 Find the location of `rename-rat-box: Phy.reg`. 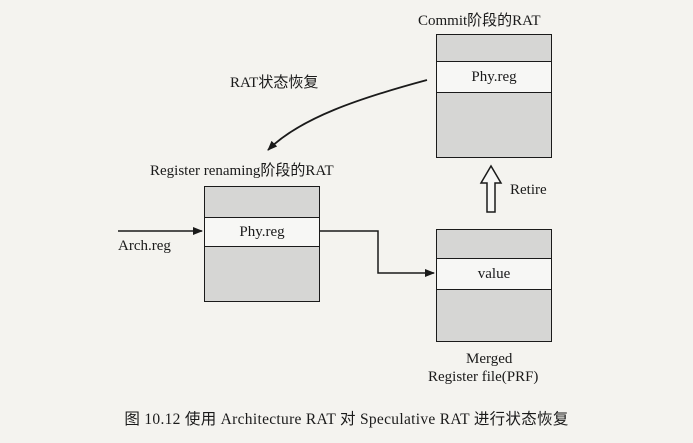

rename-rat-box: Phy.reg is located at coordinates (262, 244).